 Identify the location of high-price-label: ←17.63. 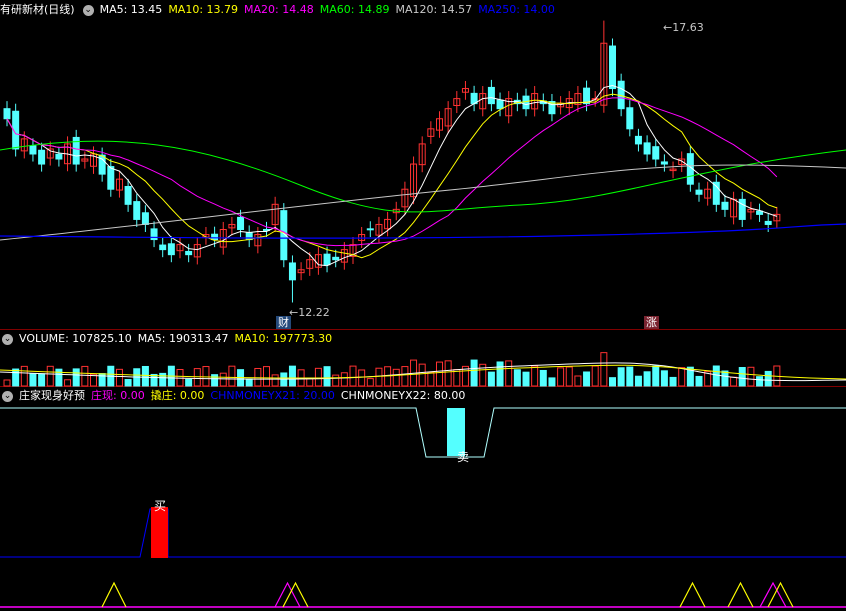
(683, 27).